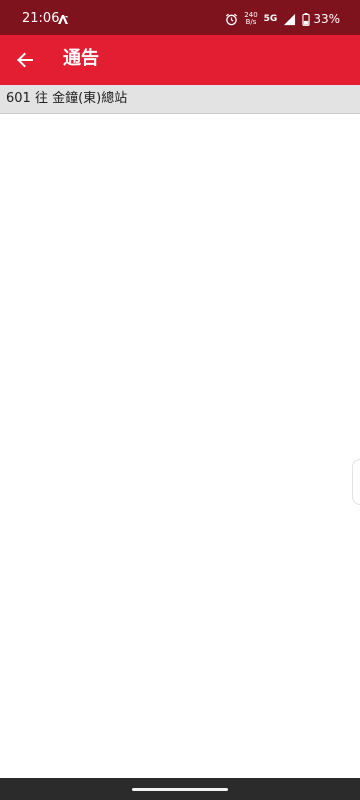 Image resolution: width=360 pixels, height=800 pixels. What do you see at coordinates (290, 19) in the screenshot?
I see `signal-icon` at bounding box center [290, 19].